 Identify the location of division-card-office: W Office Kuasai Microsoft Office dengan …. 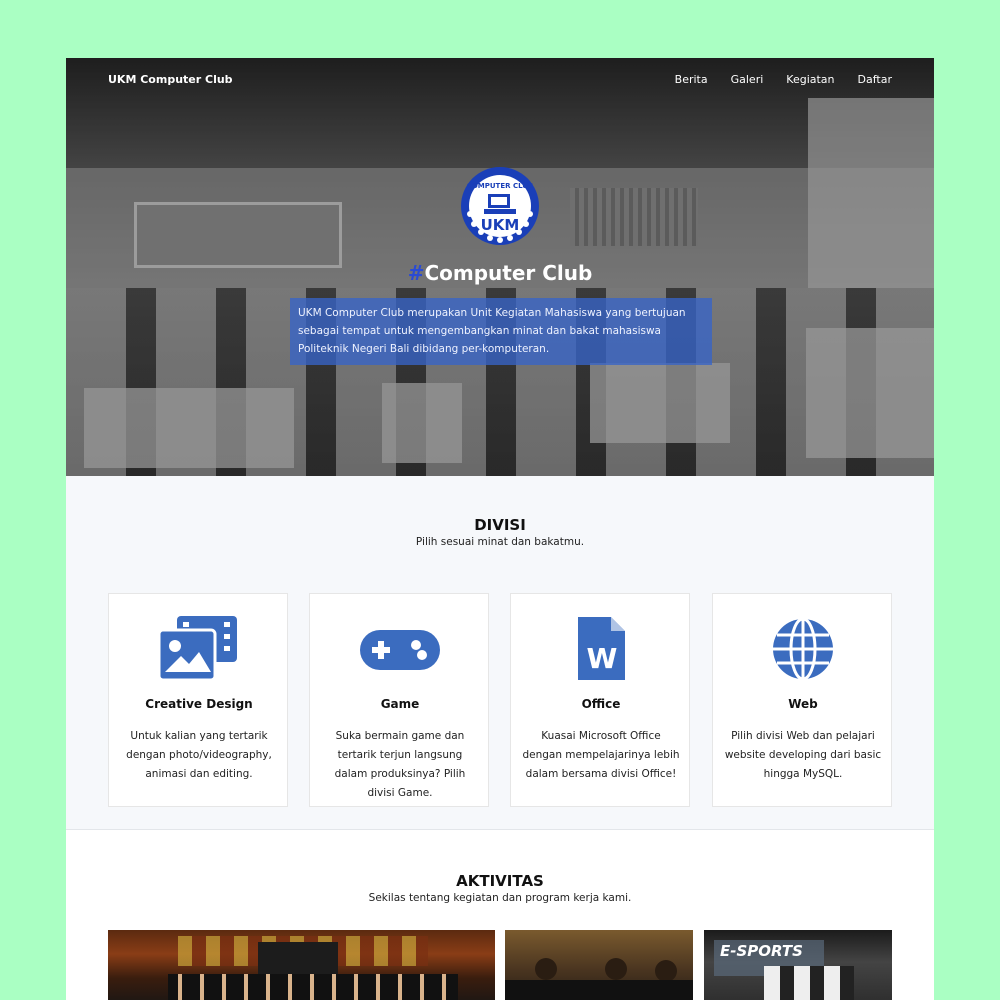
(600, 700).